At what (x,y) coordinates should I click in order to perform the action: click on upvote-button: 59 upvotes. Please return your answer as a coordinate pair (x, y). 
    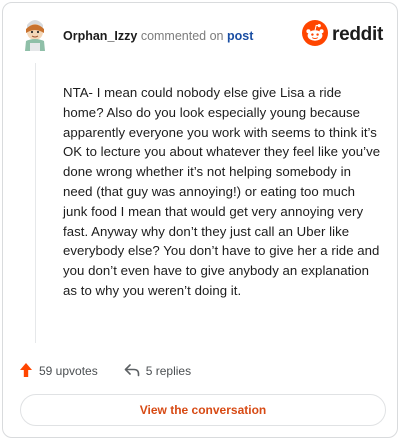
    Looking at the image, I should click on (58, 371).